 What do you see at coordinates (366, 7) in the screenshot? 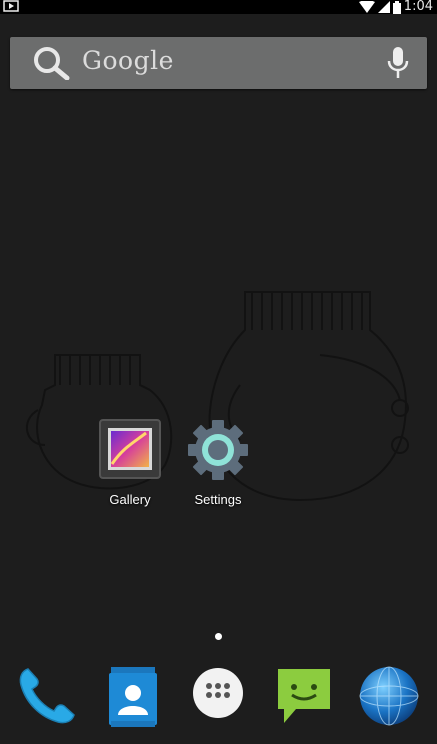
I see `wifi-icon` at bounding box center [366, 7].